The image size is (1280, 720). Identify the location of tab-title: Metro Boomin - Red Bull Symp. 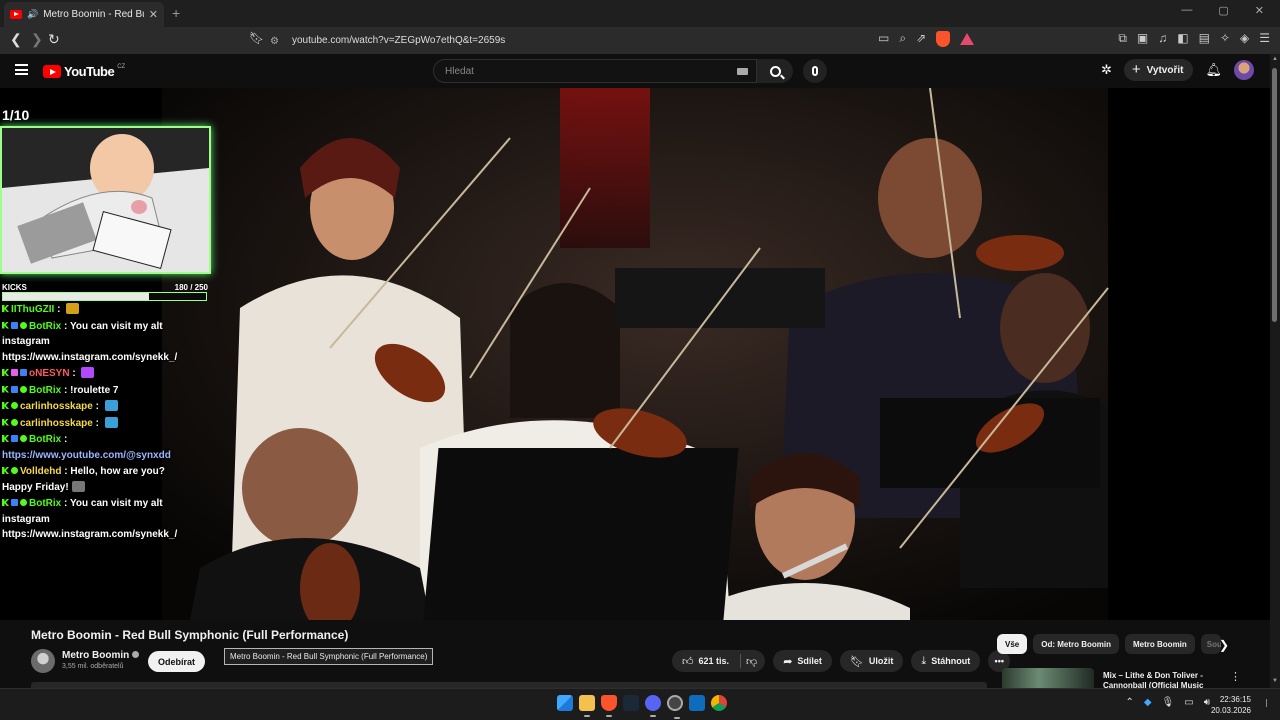
(93, 14).